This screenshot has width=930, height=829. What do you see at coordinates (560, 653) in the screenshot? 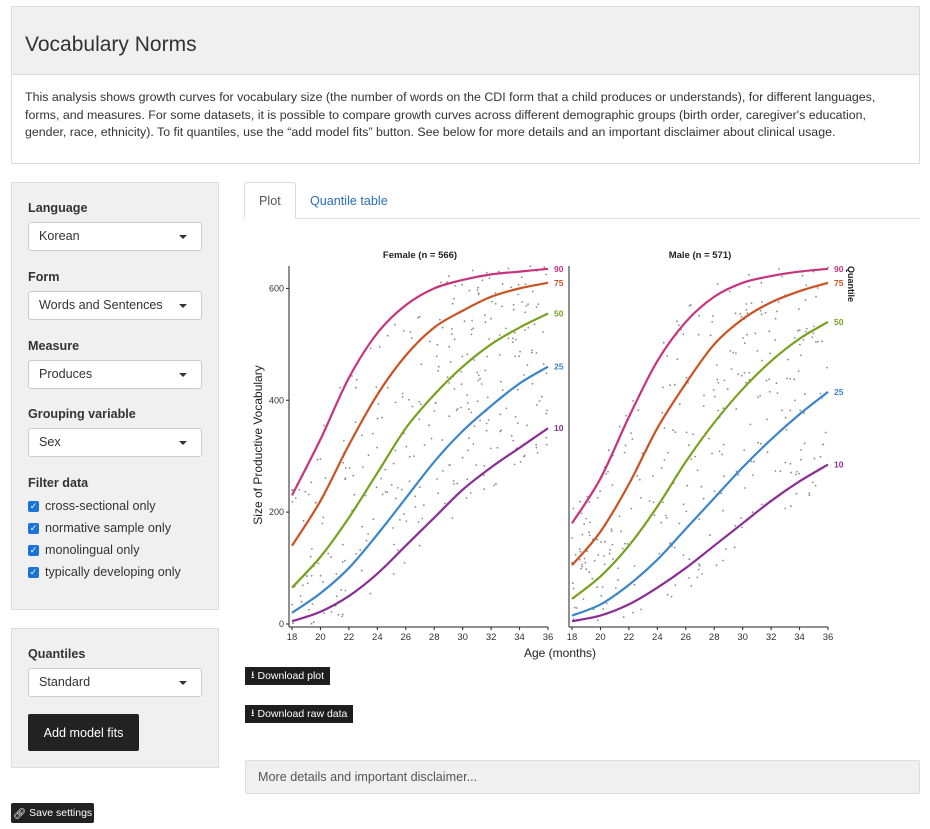
I see `x-axis-label: Age (months)` at bounding box center [560, 653].